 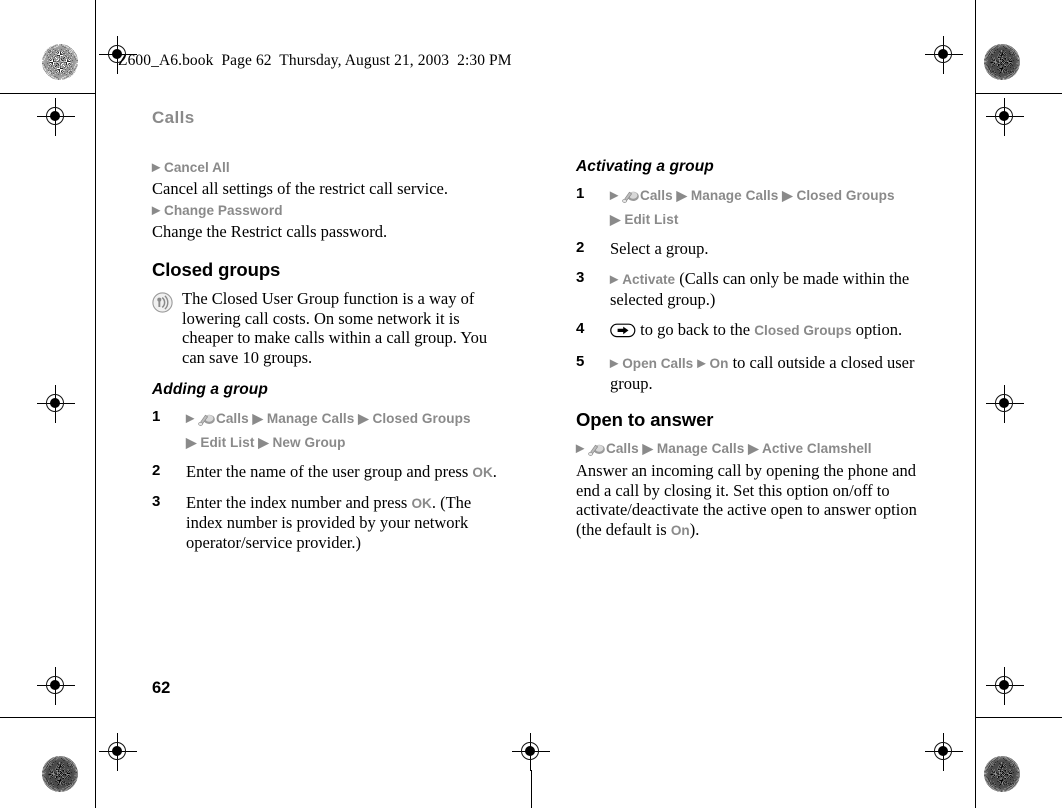 I want to click on section-heading-closed-groups: Closed groups, so click(x=216, y=269).